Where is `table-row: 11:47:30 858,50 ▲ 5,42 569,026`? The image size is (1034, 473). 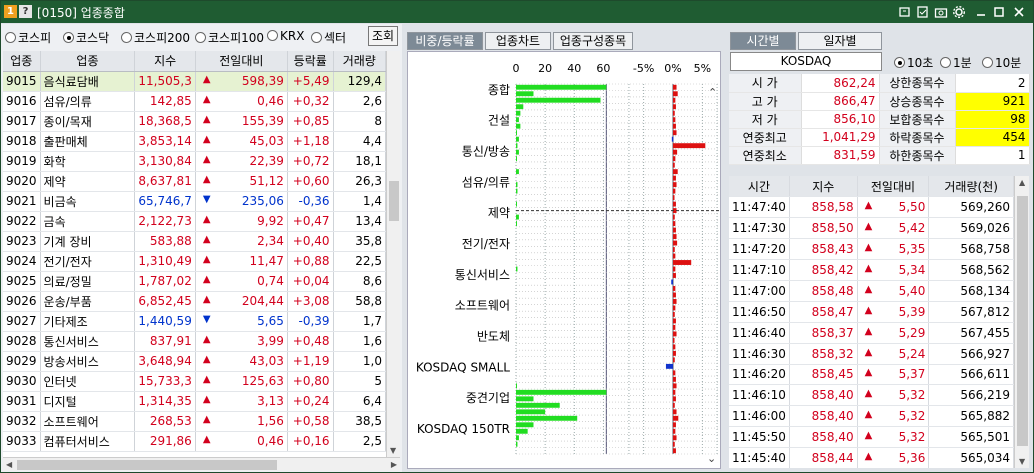 table-row: 11:47:30 858,50 ▲ 5,42 569,026 is located at coordinates (871, 228).